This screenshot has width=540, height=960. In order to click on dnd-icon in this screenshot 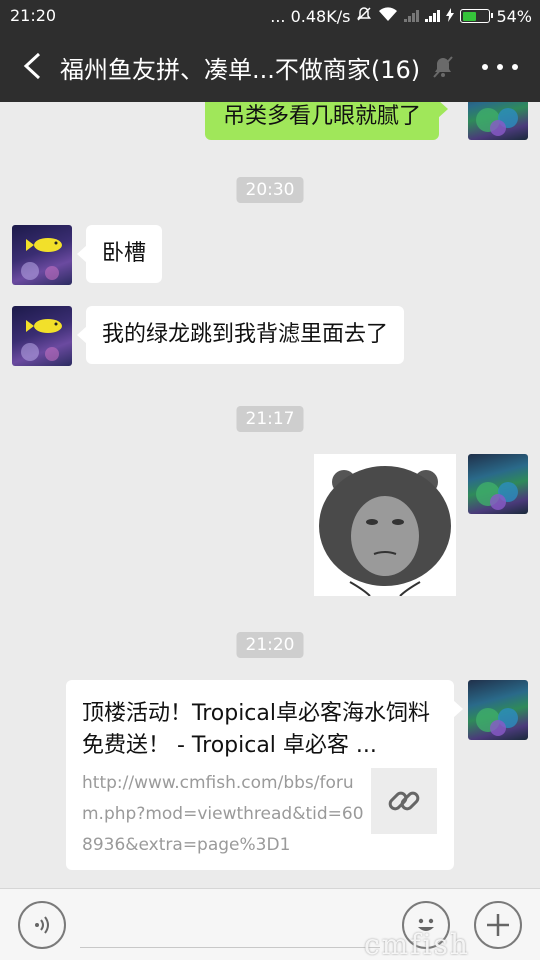, I will do `click(364, 16)`.